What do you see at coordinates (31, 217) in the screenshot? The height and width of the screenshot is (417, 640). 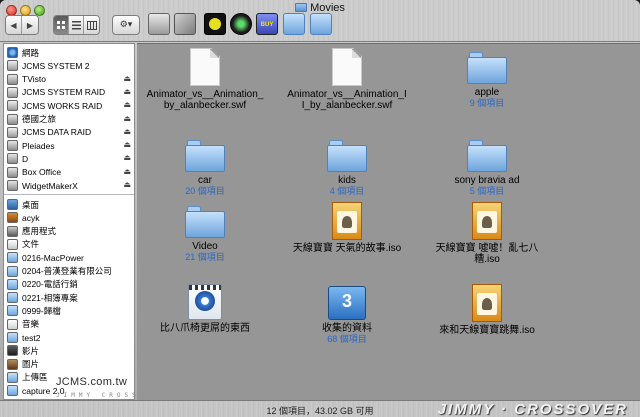 I see `sidebar-item-label: acyk` at bounding box center [31, 217].